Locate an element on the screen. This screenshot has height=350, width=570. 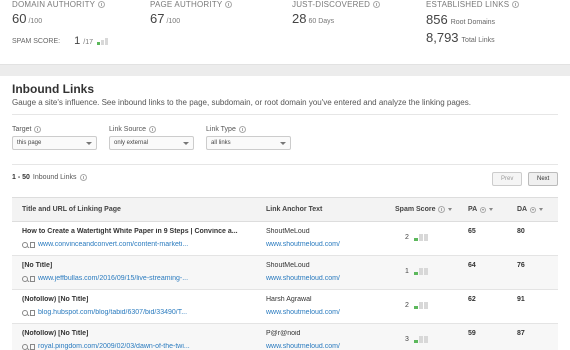
established-links-label: ESTABLISHED LINKS is located at coordinates (468, 4).